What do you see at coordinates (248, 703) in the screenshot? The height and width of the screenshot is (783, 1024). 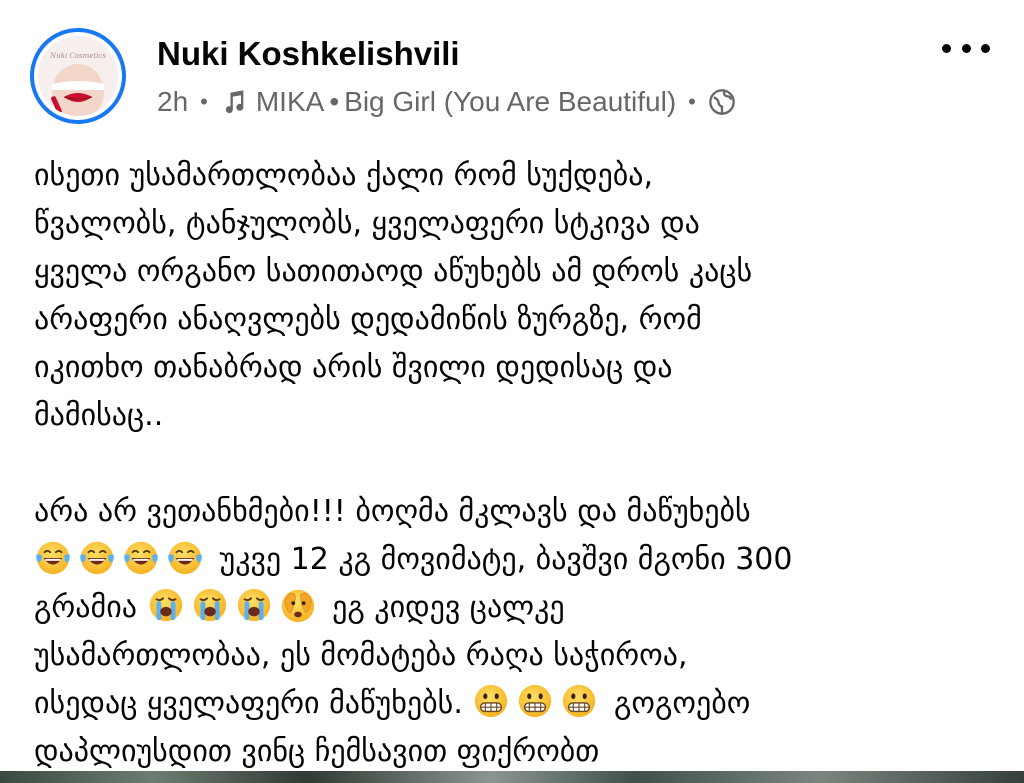 I see `text-segment: ისედაც ყველაფერი მაწუხებს.` at bounding box center [248, 703].